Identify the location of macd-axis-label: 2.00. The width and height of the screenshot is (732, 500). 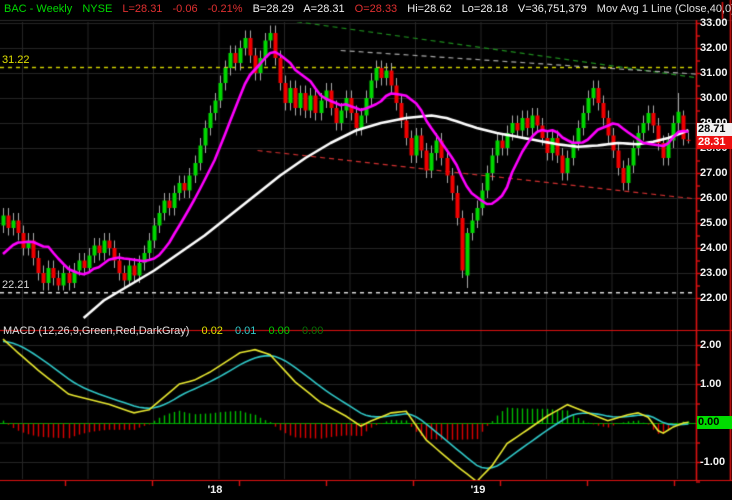
(711, 345).